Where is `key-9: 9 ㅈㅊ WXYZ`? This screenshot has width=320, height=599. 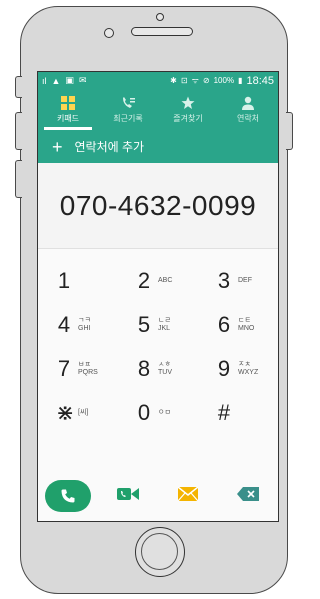 key-9: 9 ㅈㅊ WXYZ is located at coordinates (238, 369).